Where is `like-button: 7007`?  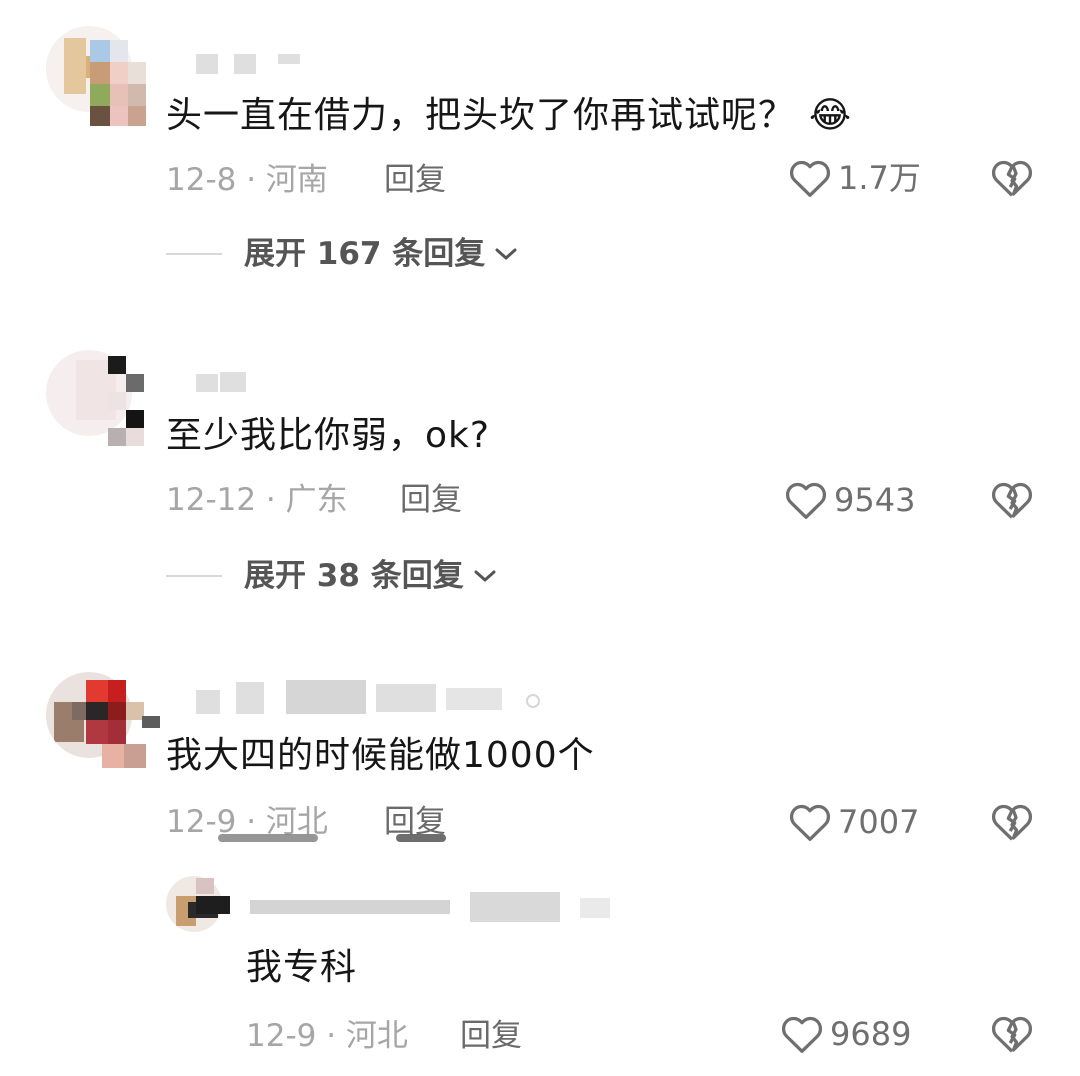
like-button: 7007 is located at coordinates (853, 822).